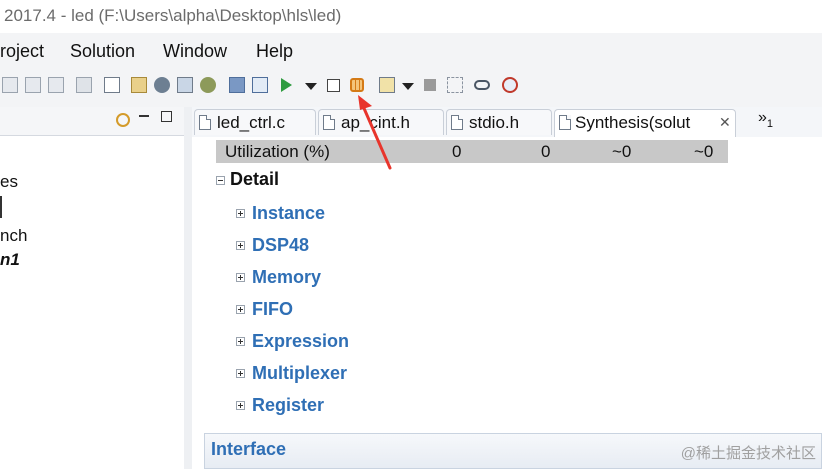 The height and width of the screenshot is (469, 822). What do you see at coordinates (375, 132) in the screenshot?
I see `annotation-arrow-icon` at bounding box center [375, 132].